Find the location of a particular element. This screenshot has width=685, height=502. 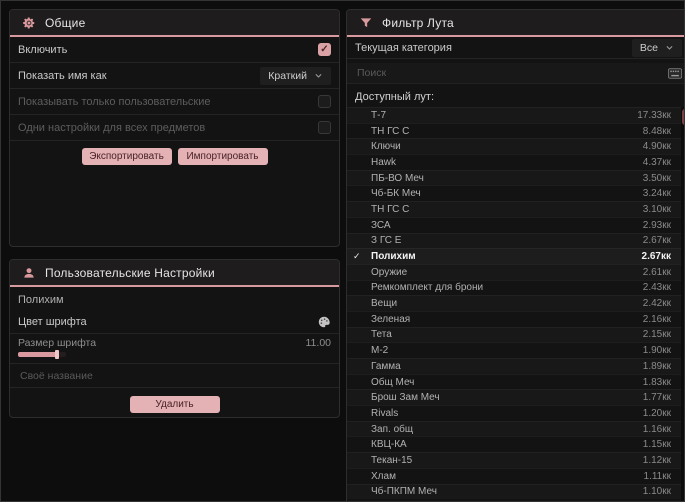

loot-item-row: ✓ Полихим 2.67кк is located at coordinates (514, 256).